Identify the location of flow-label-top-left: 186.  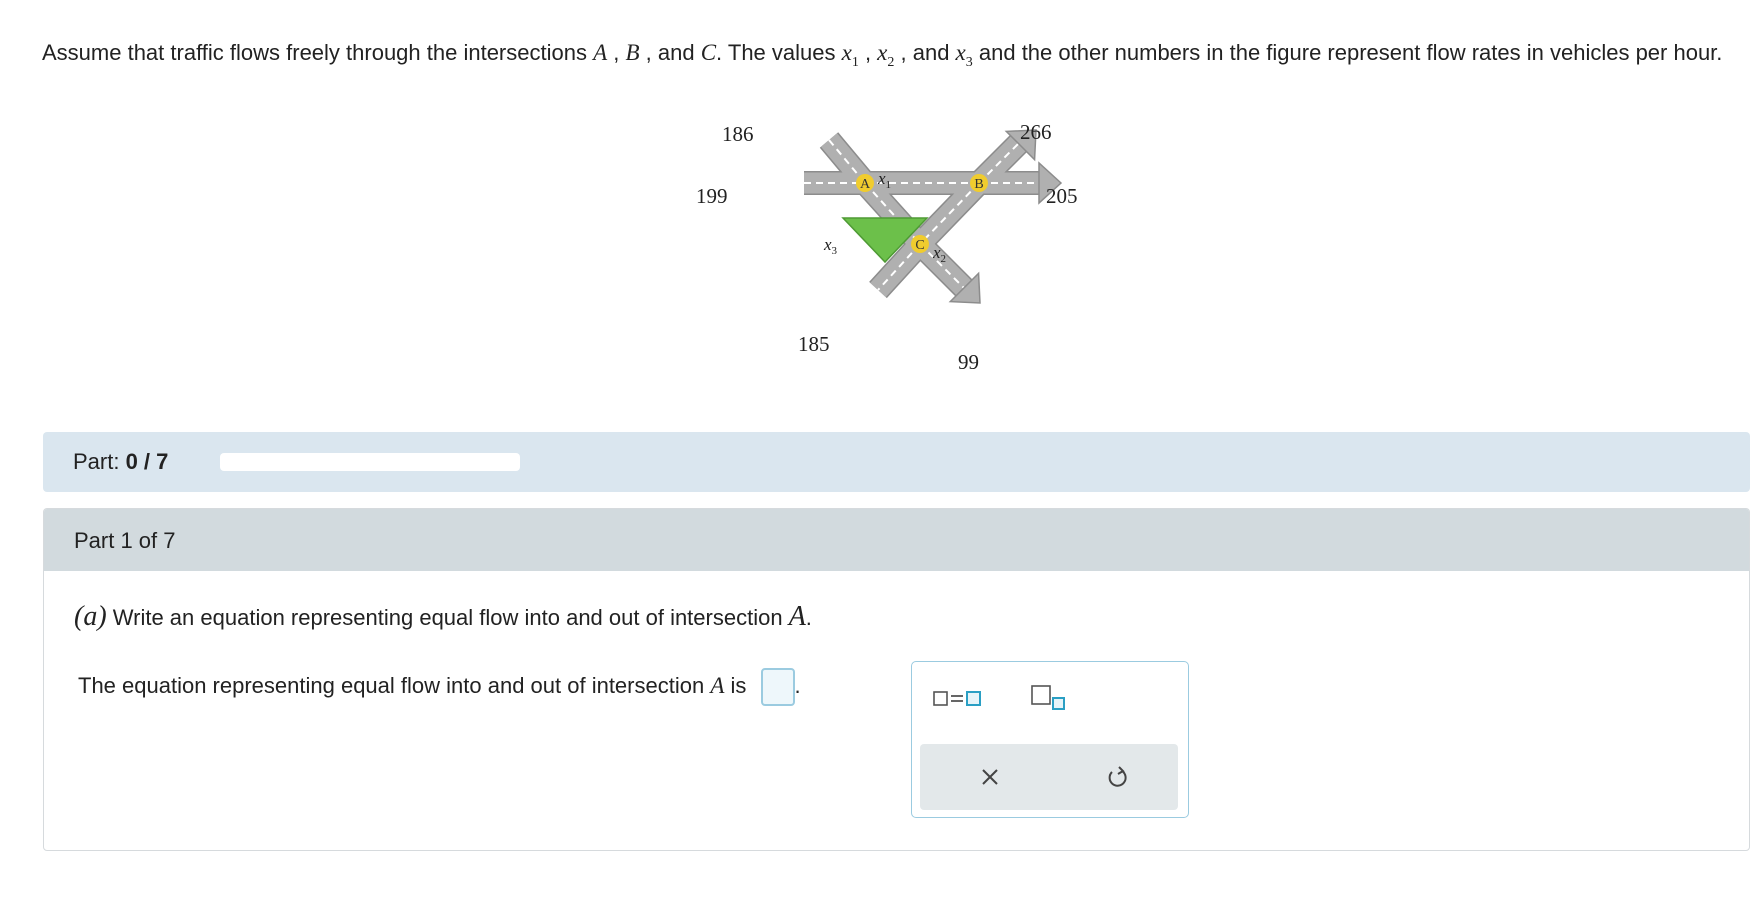
(738, 134).